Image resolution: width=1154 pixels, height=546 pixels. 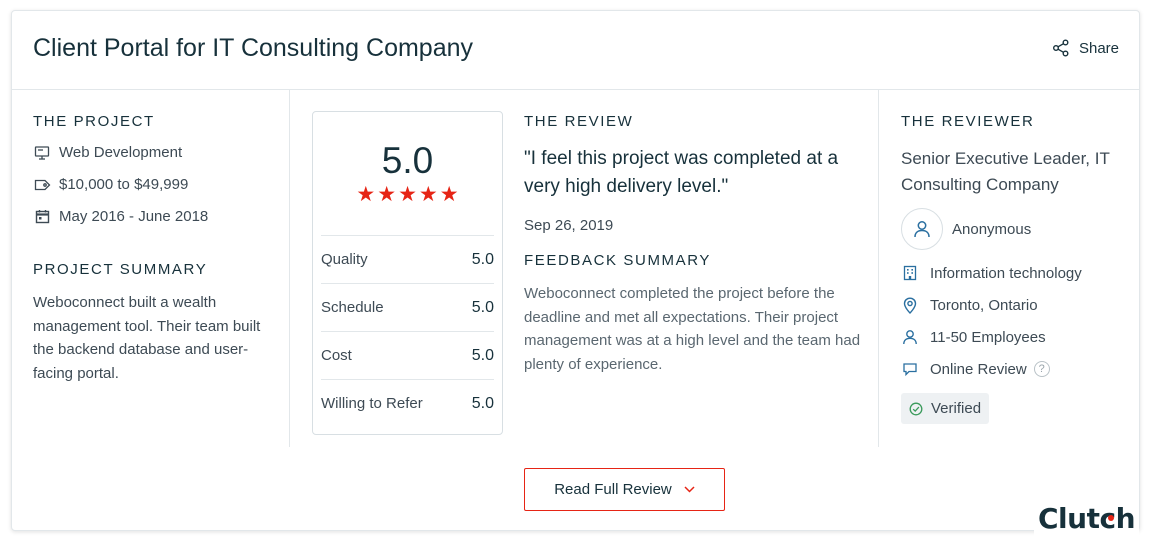 What do you see at coordinates (344, 259) in the screenshot?
I see `rating-label: Quality` at bounding box center [344, 259].